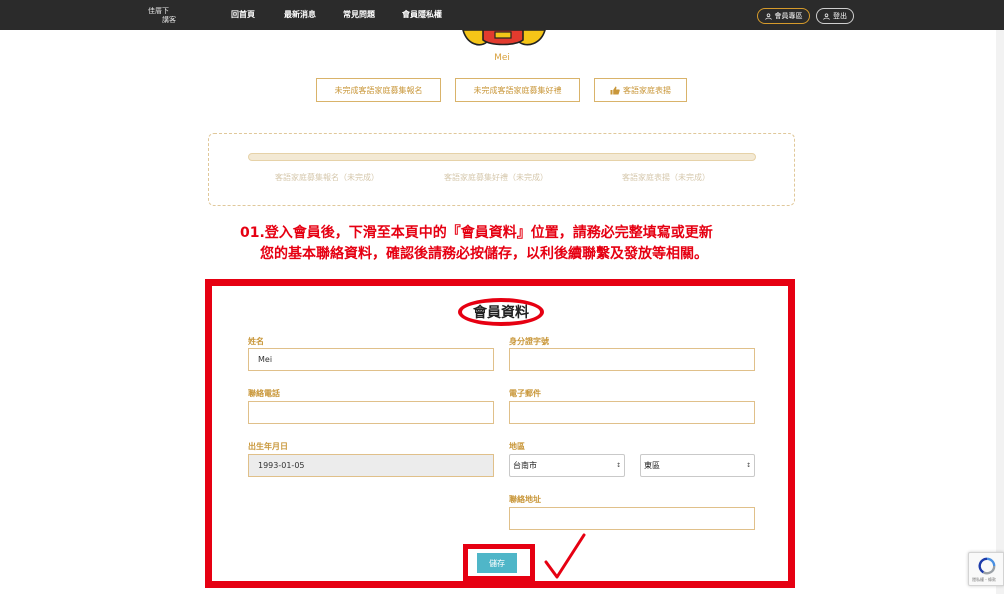  What do you see at coordinates (697, 465) in the screenshot?
I see `district-select: 東區 ↕` at bounding box center [697, 465].